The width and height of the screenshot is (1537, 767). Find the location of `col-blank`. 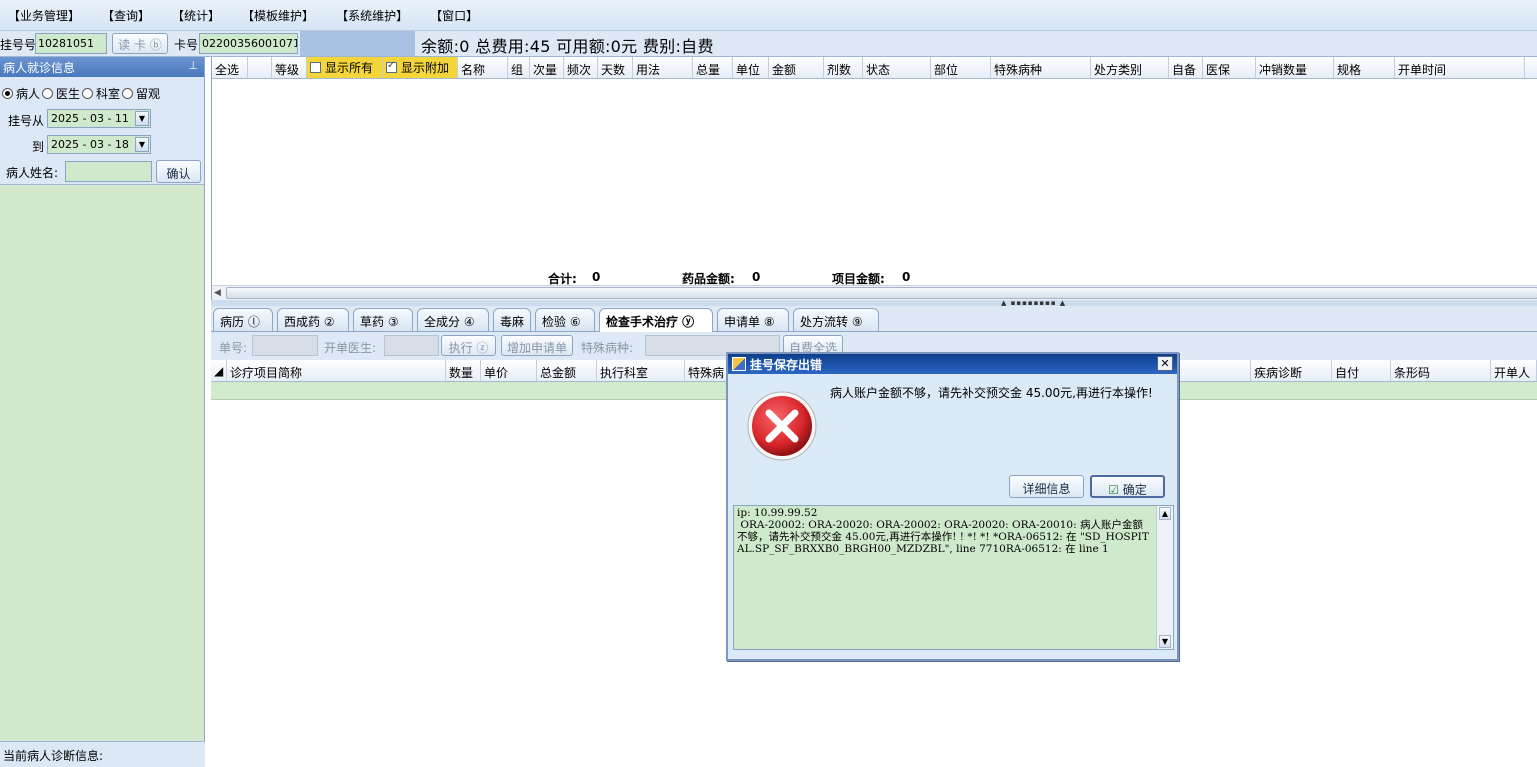

col-blank is located at coordinates (260, 67).